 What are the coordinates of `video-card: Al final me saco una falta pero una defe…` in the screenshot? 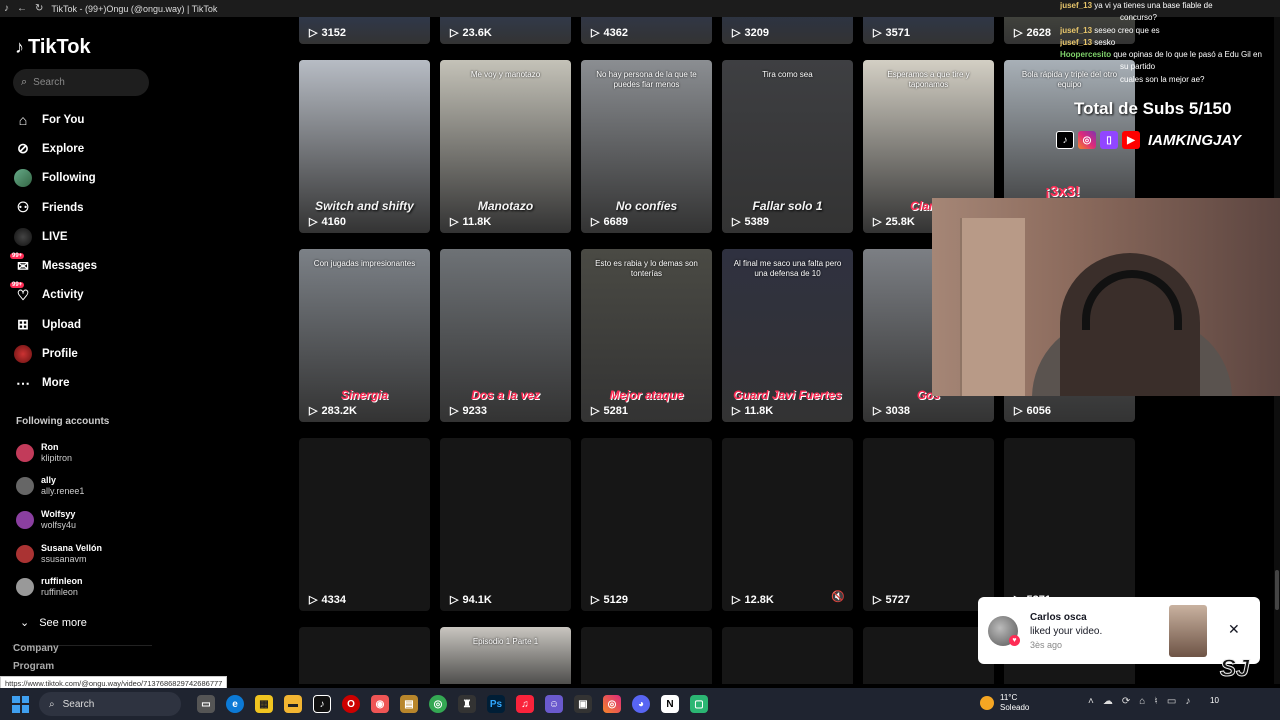 It's located at (787, 335).